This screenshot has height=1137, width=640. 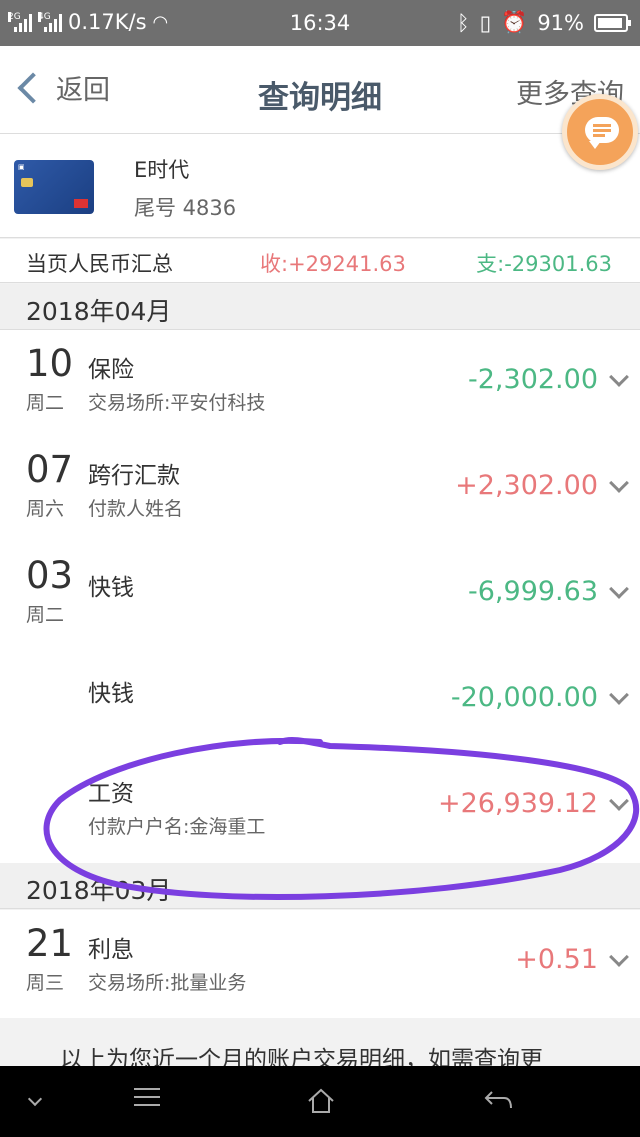 What do you see at coordinates (544, 264) in the screenshot?
I see `summary-expense: 支:-29301.63` at bounding box center [544, 264].